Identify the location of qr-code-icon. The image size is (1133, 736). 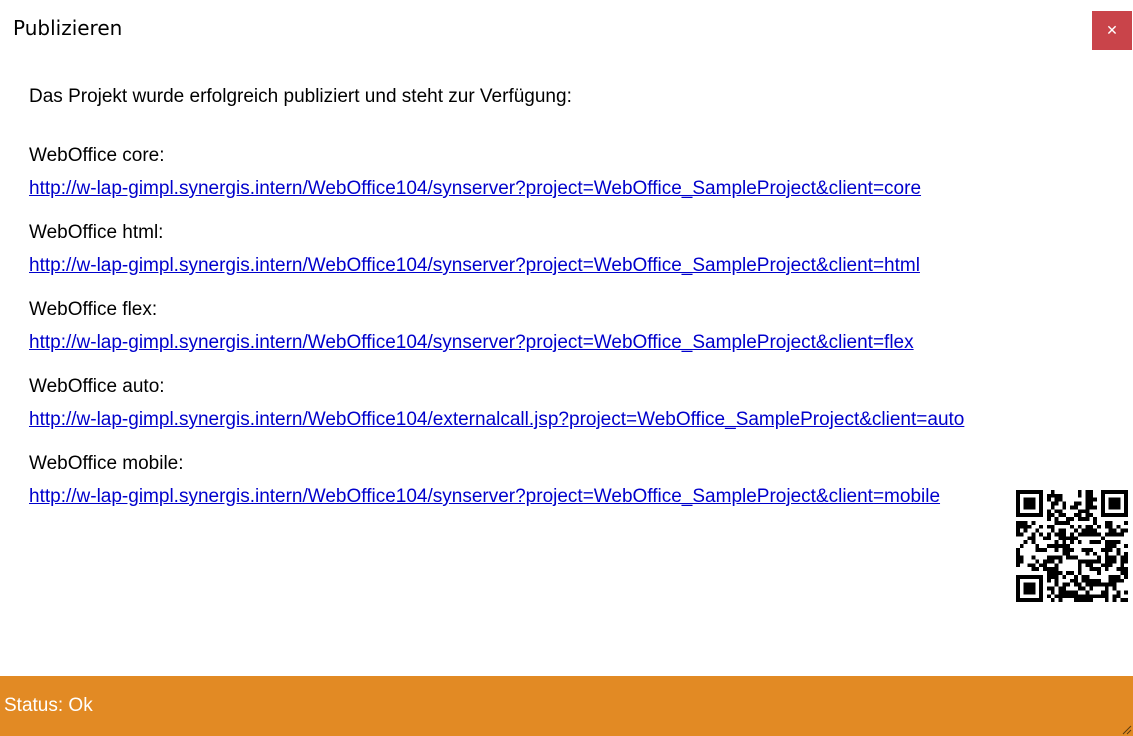
(1072, 546).